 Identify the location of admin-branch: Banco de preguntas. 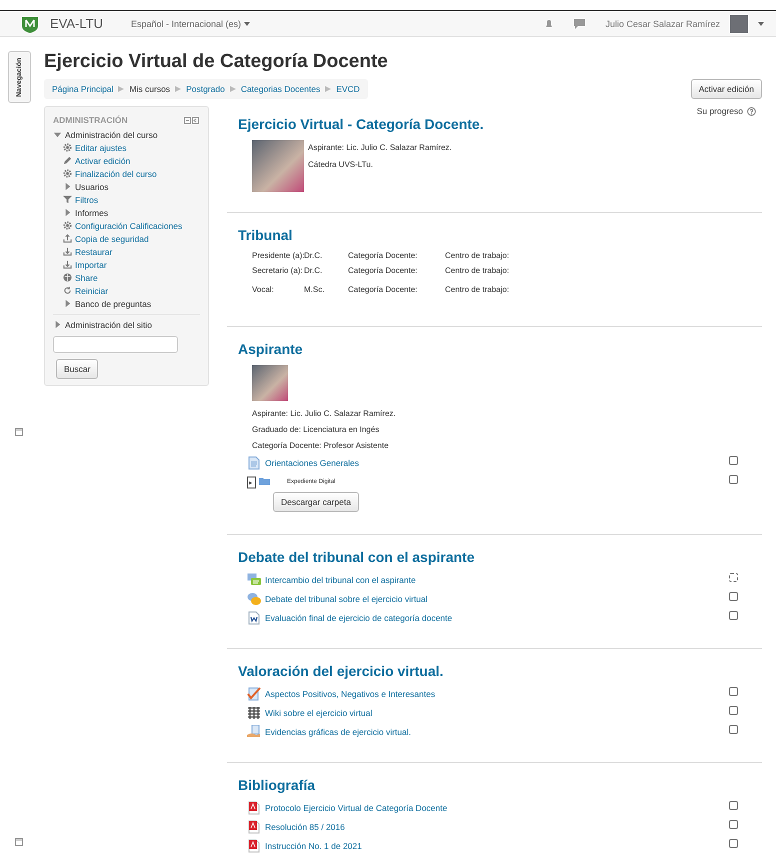
(113, 303).